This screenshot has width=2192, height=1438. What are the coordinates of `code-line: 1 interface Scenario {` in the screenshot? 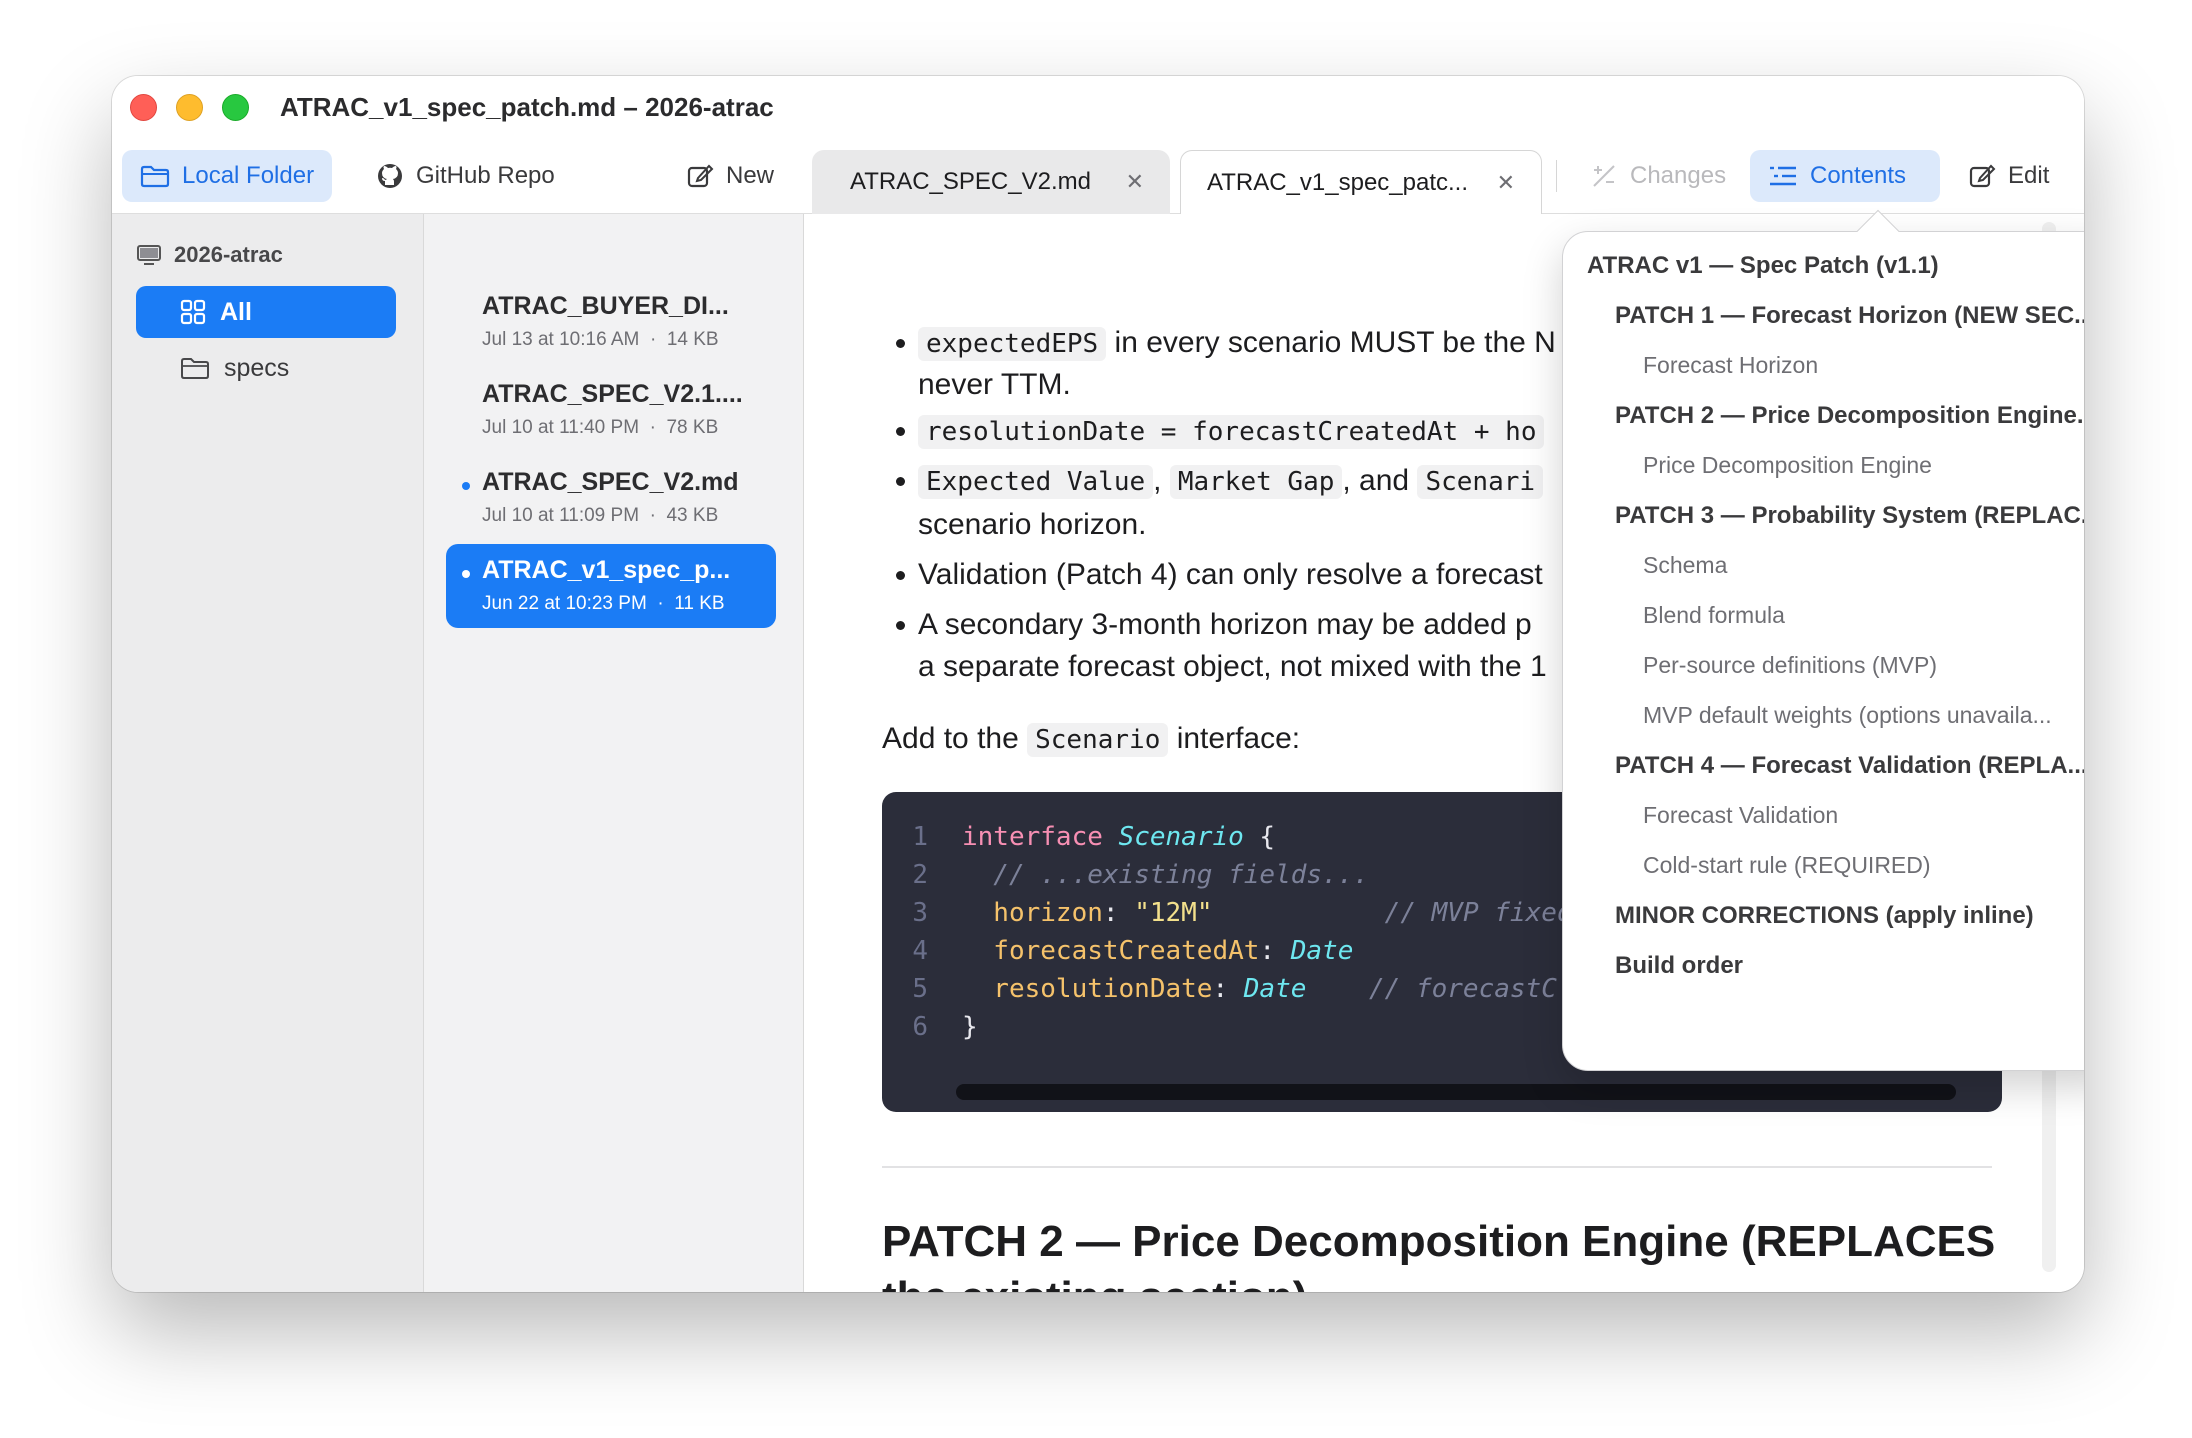 It's located at (1094, 837).